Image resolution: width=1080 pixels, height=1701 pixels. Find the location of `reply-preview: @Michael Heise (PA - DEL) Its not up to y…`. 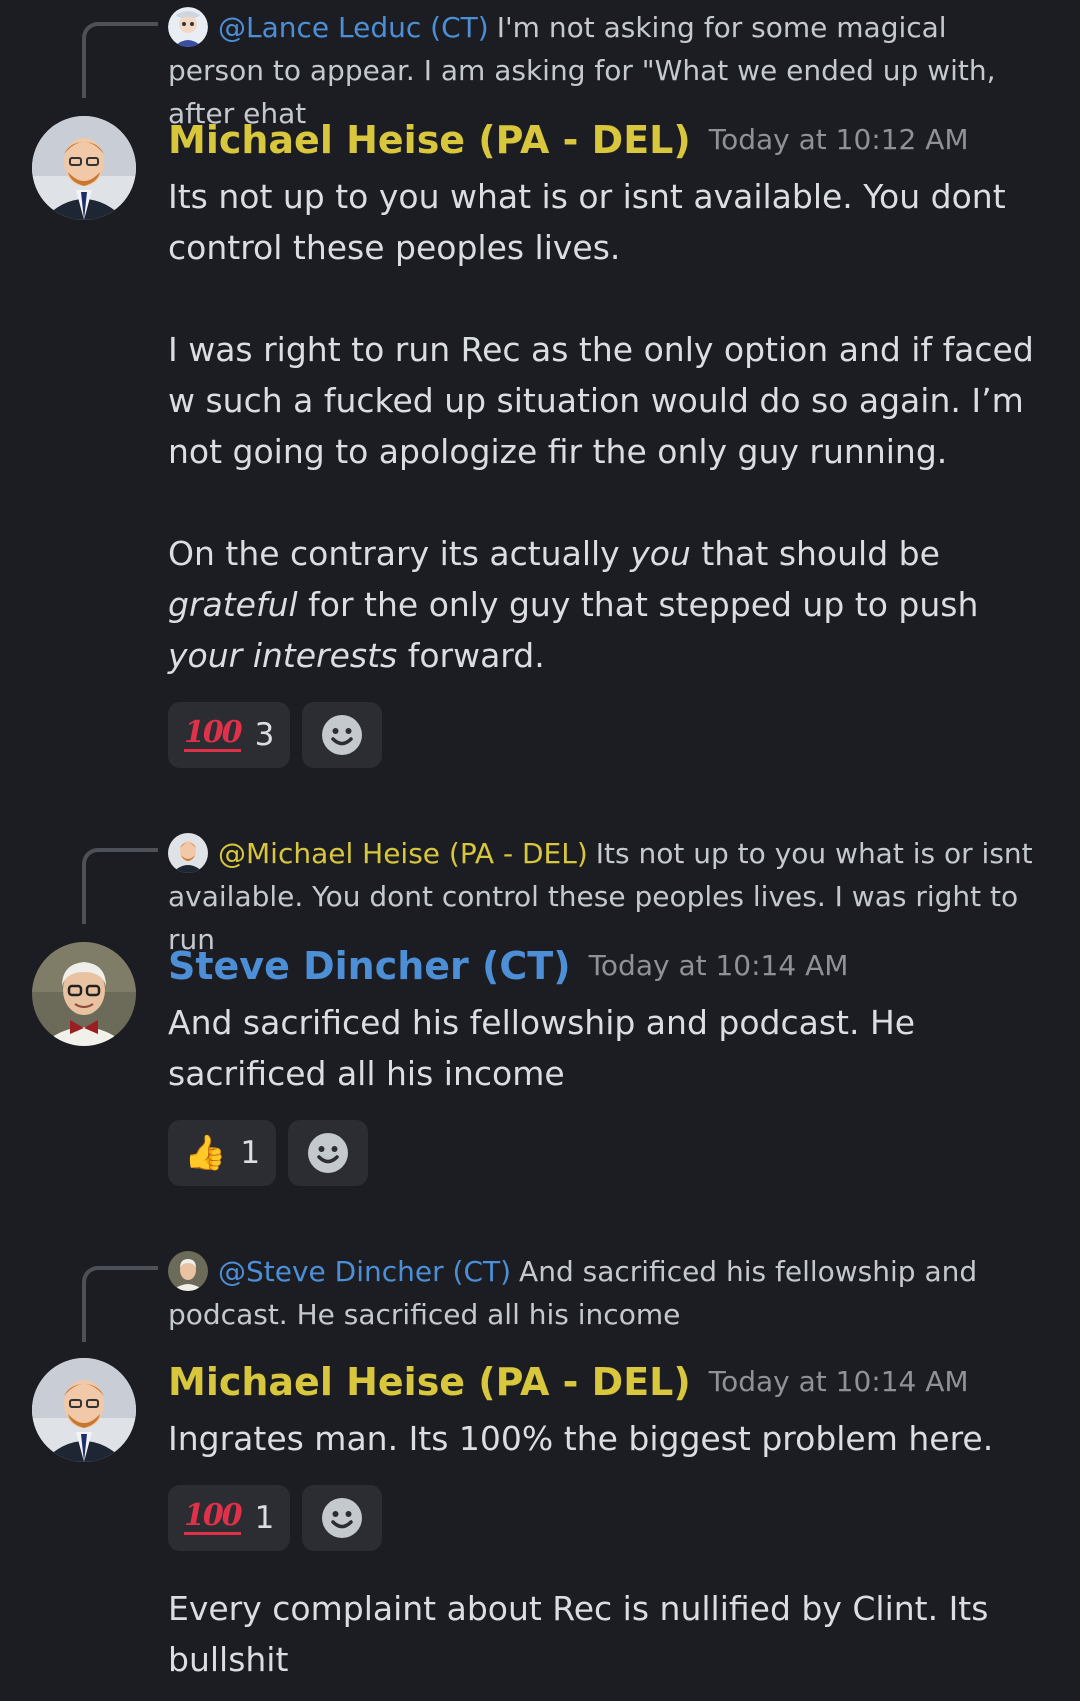

reply-preview: @Michael Heise (PA - DEL) Its not up to y… is located at coordinates (608, 896).